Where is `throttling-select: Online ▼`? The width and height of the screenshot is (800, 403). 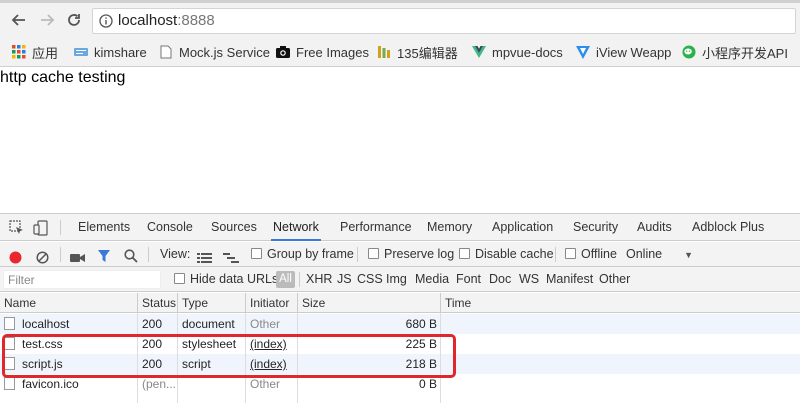 throttling-select: Online ▼ is located at coordinates (659, 254).